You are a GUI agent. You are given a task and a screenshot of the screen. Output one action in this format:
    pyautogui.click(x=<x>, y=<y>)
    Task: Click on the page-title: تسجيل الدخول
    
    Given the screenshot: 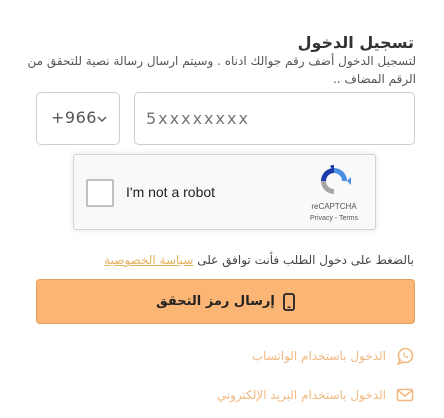 What is the action you would take?
    pyautogui.click(x=355, y=42)
    